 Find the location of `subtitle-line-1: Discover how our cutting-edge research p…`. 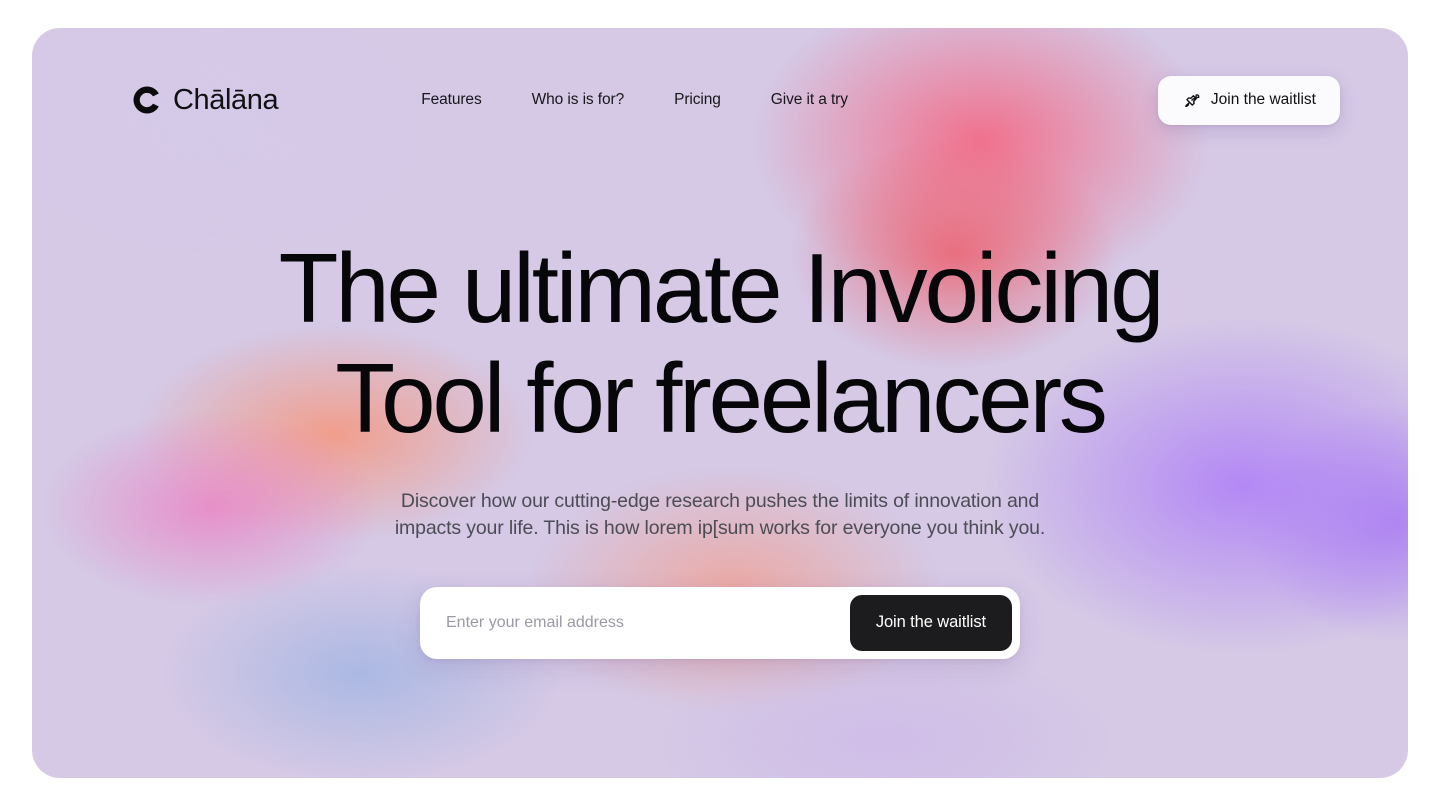

subtitle-line-1: Discover how our cutting-edge research p… is located at coordinates (720, 500).